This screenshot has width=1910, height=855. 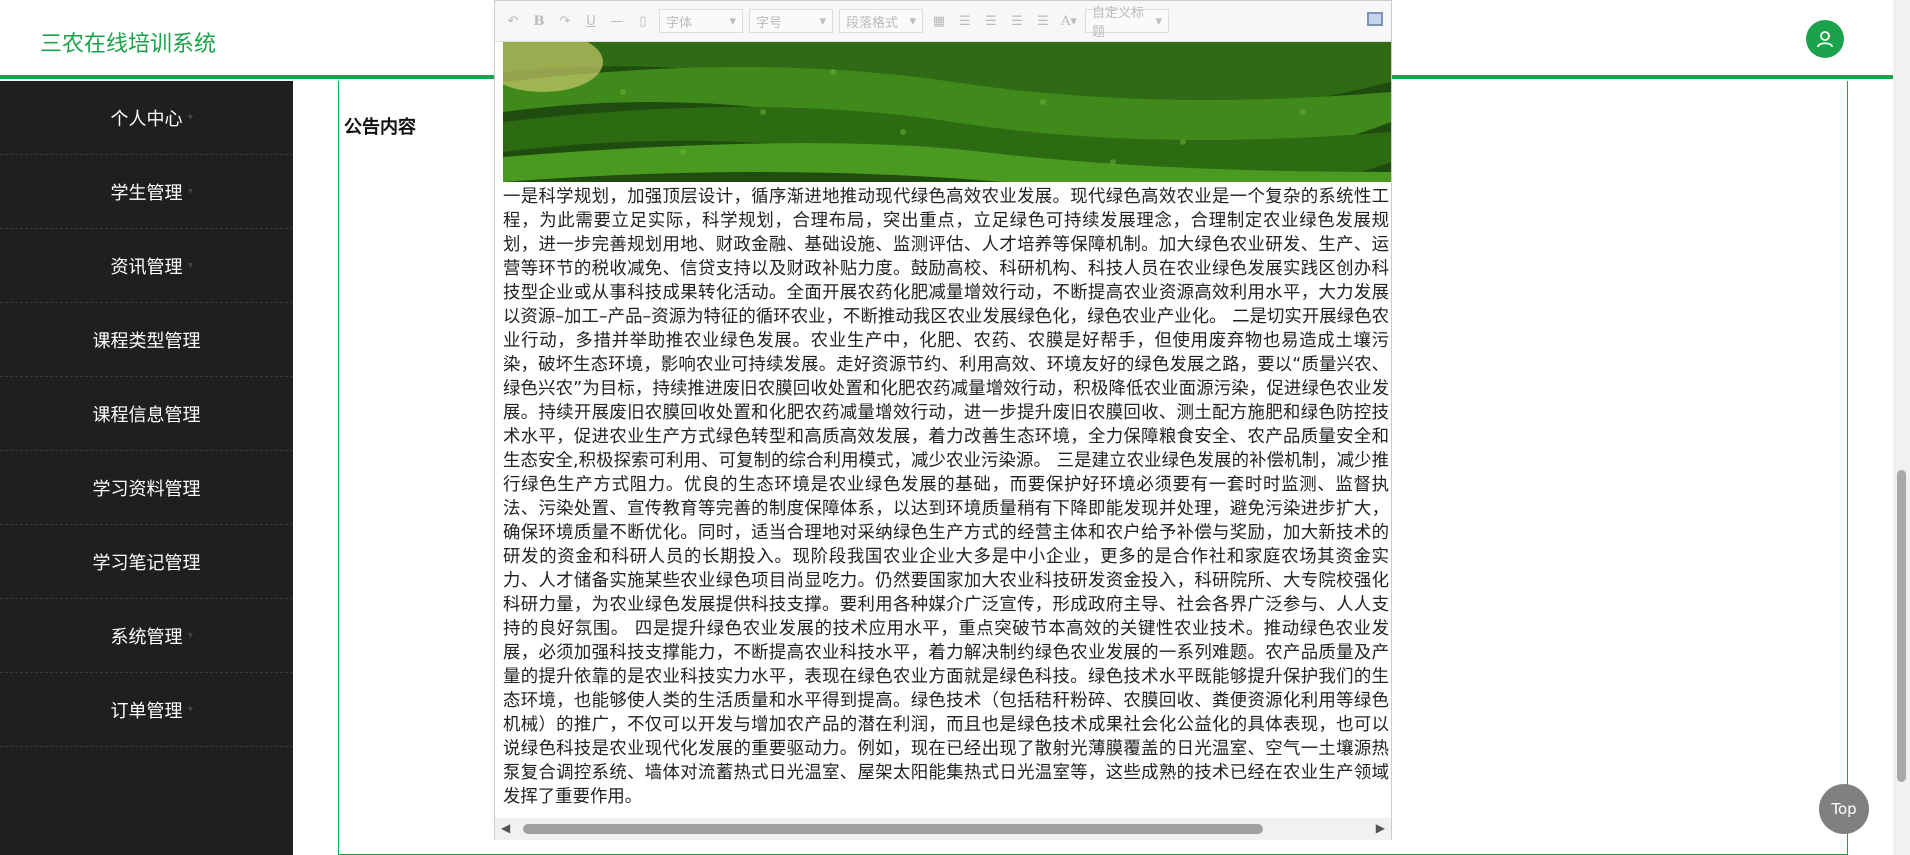 What do you see at coordinates (791, 21) in the screenshot?
I see `font-size-select: 字号 ▾` at bounding box center [791, 21].